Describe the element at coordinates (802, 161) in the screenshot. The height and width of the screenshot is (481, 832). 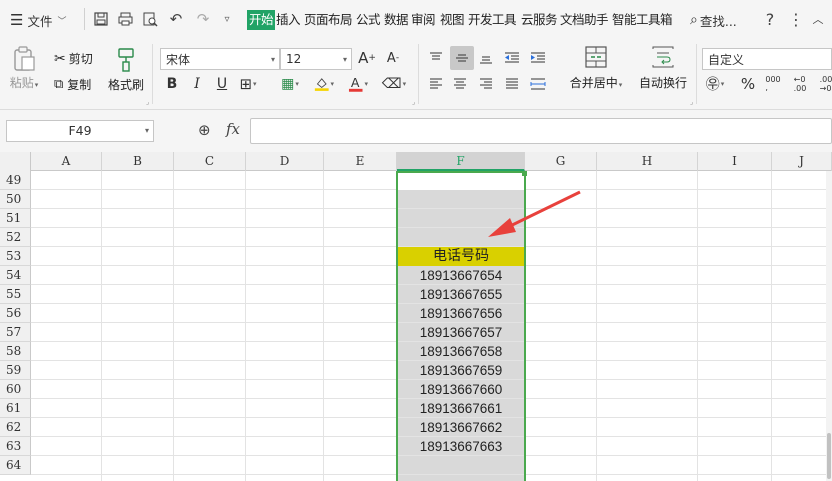
I see `column-header-j: J` at that location.